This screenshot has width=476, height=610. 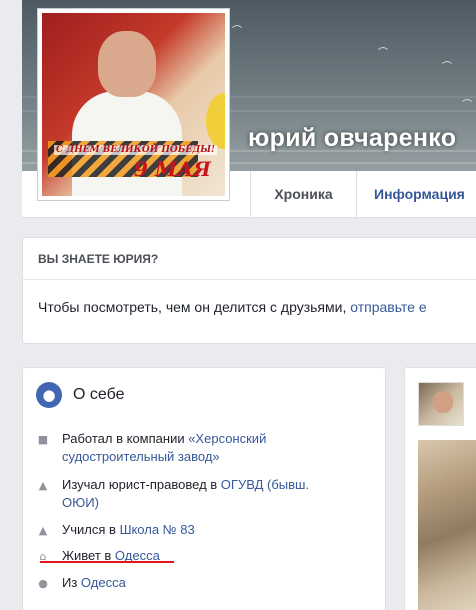 I want to click on tab-about: Информация, so click(x=419, y=194).